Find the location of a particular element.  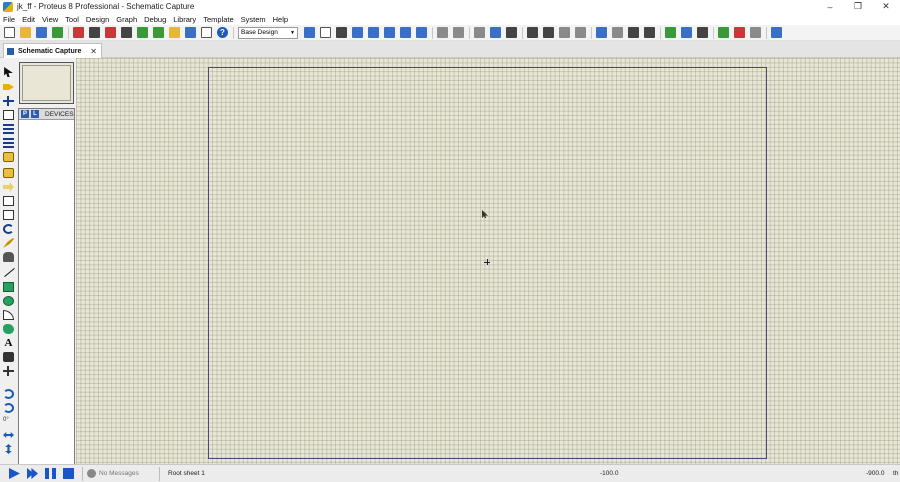

probe-mode-icon is located at coordinates (8, 243).